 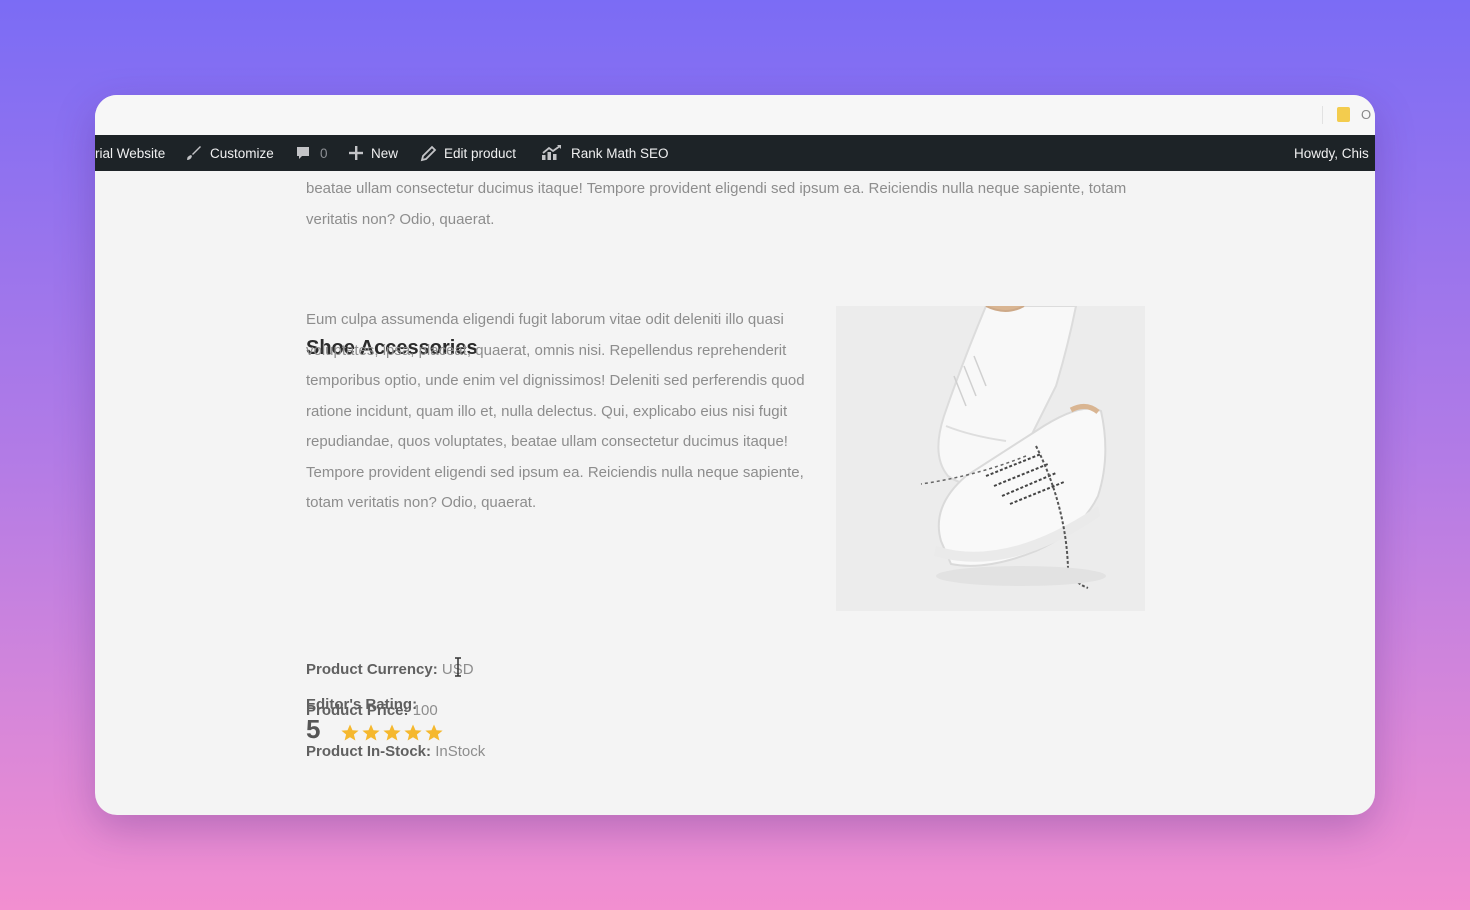 I want to click on stock-value: InStock, so click(x=460, y=751).